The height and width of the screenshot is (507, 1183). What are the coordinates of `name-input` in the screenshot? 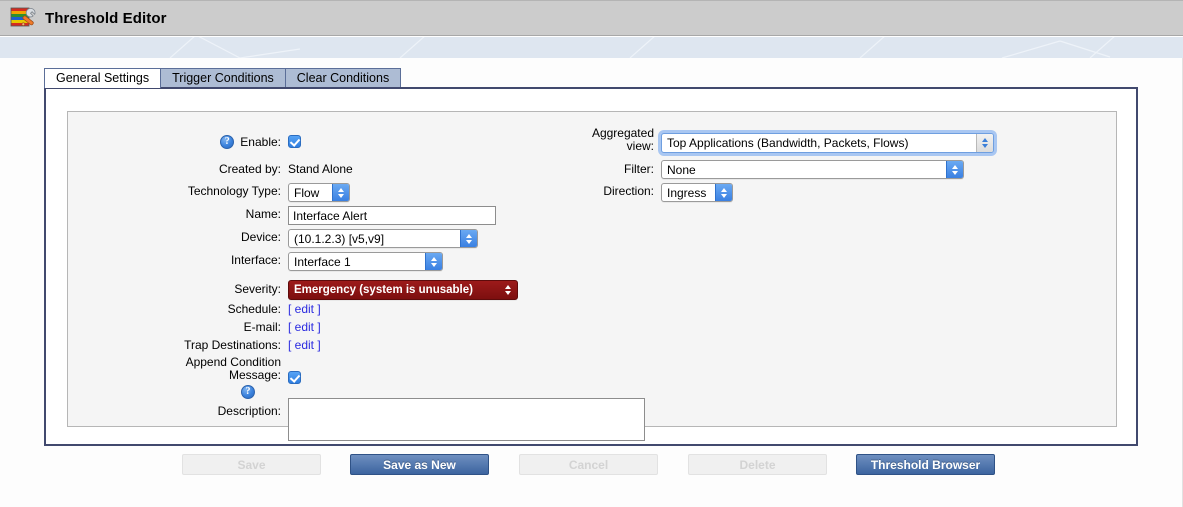 It's located at (392, 215).